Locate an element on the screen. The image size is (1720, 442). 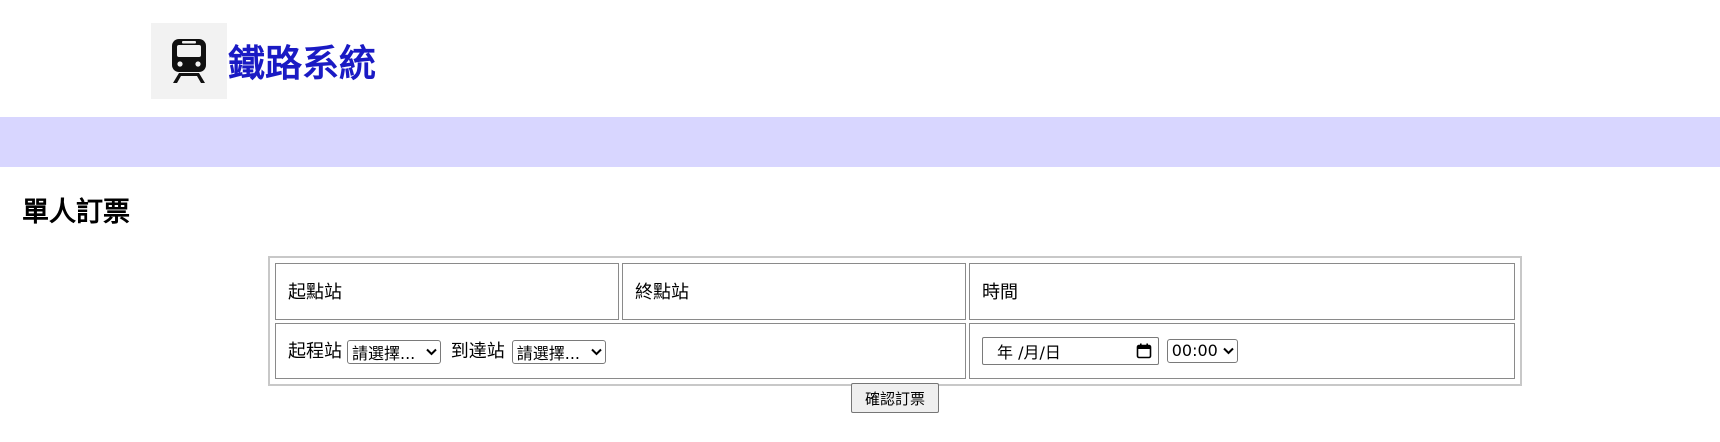
table-input-row: 起程站 請選擇... 到達站 請選擇... 年 /月/日 00:00 is located at coordinates (895, 350).